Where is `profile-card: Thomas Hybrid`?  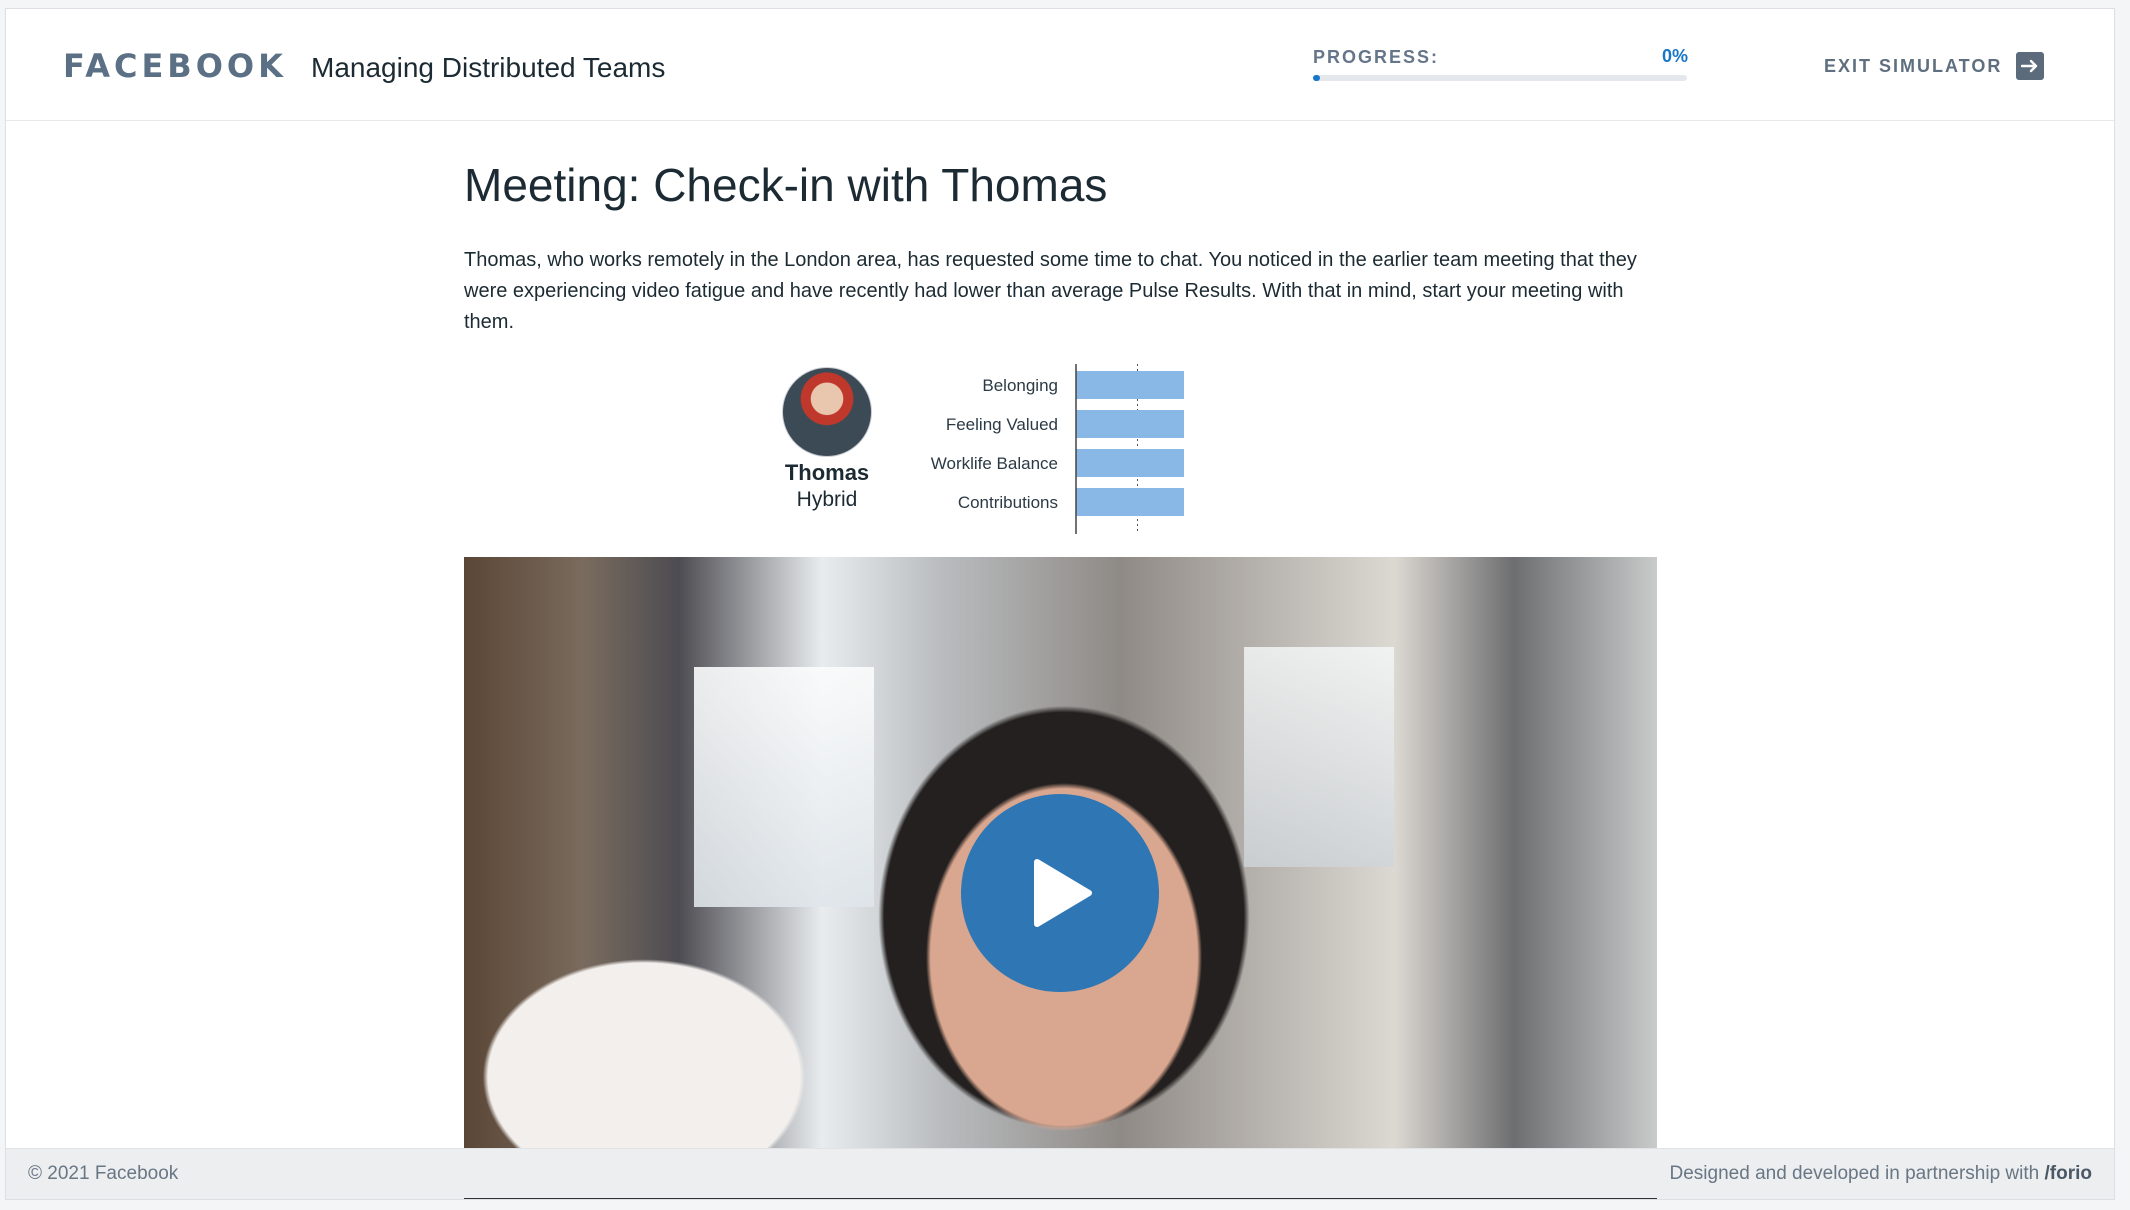 profile-card: Thomas Hybrid is located at coordinates (827, 439).